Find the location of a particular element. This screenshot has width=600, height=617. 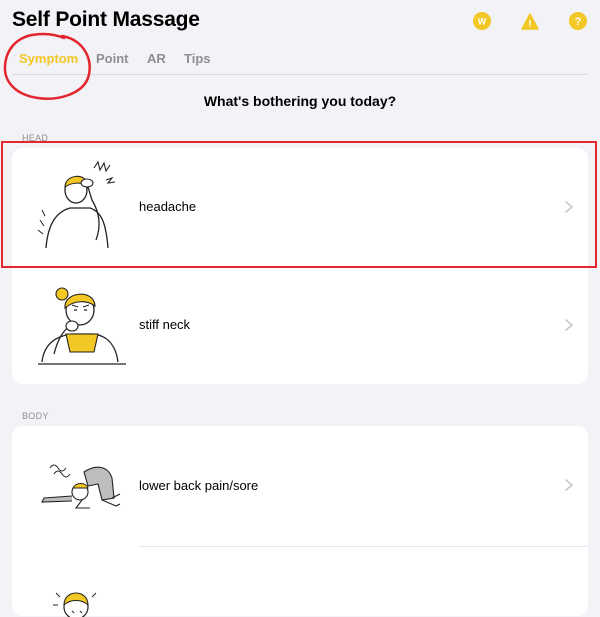

symptom-label: stiff neck is located at coordinates (165, 324).